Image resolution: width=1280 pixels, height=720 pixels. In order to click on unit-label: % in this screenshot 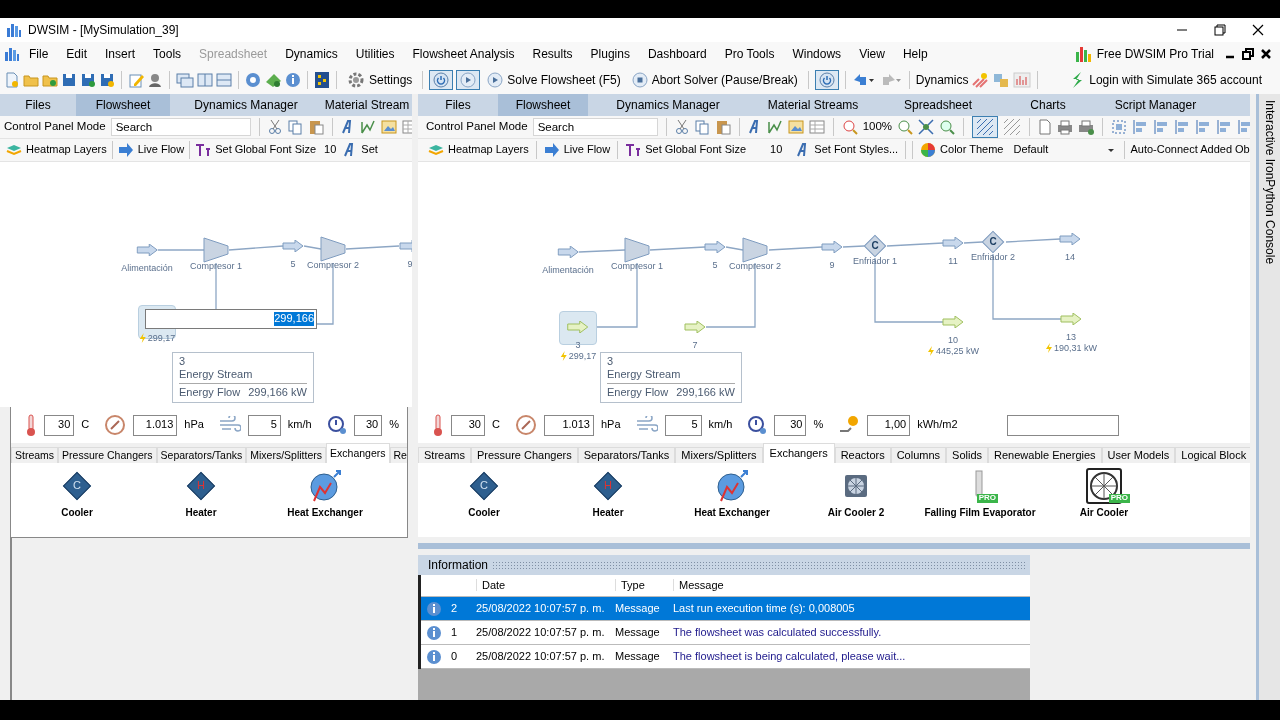, I will do `click(818, 425)`.